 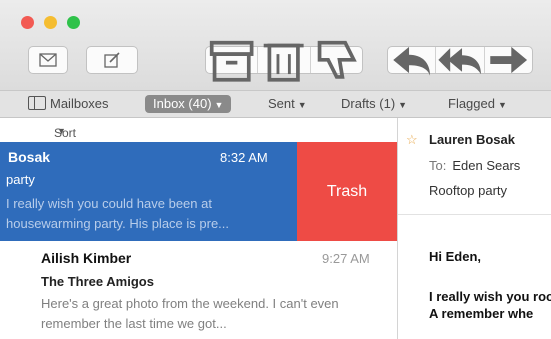 I want to click on favorite-drafts: Drafts (1) ▼, so click(x=374, y=104).